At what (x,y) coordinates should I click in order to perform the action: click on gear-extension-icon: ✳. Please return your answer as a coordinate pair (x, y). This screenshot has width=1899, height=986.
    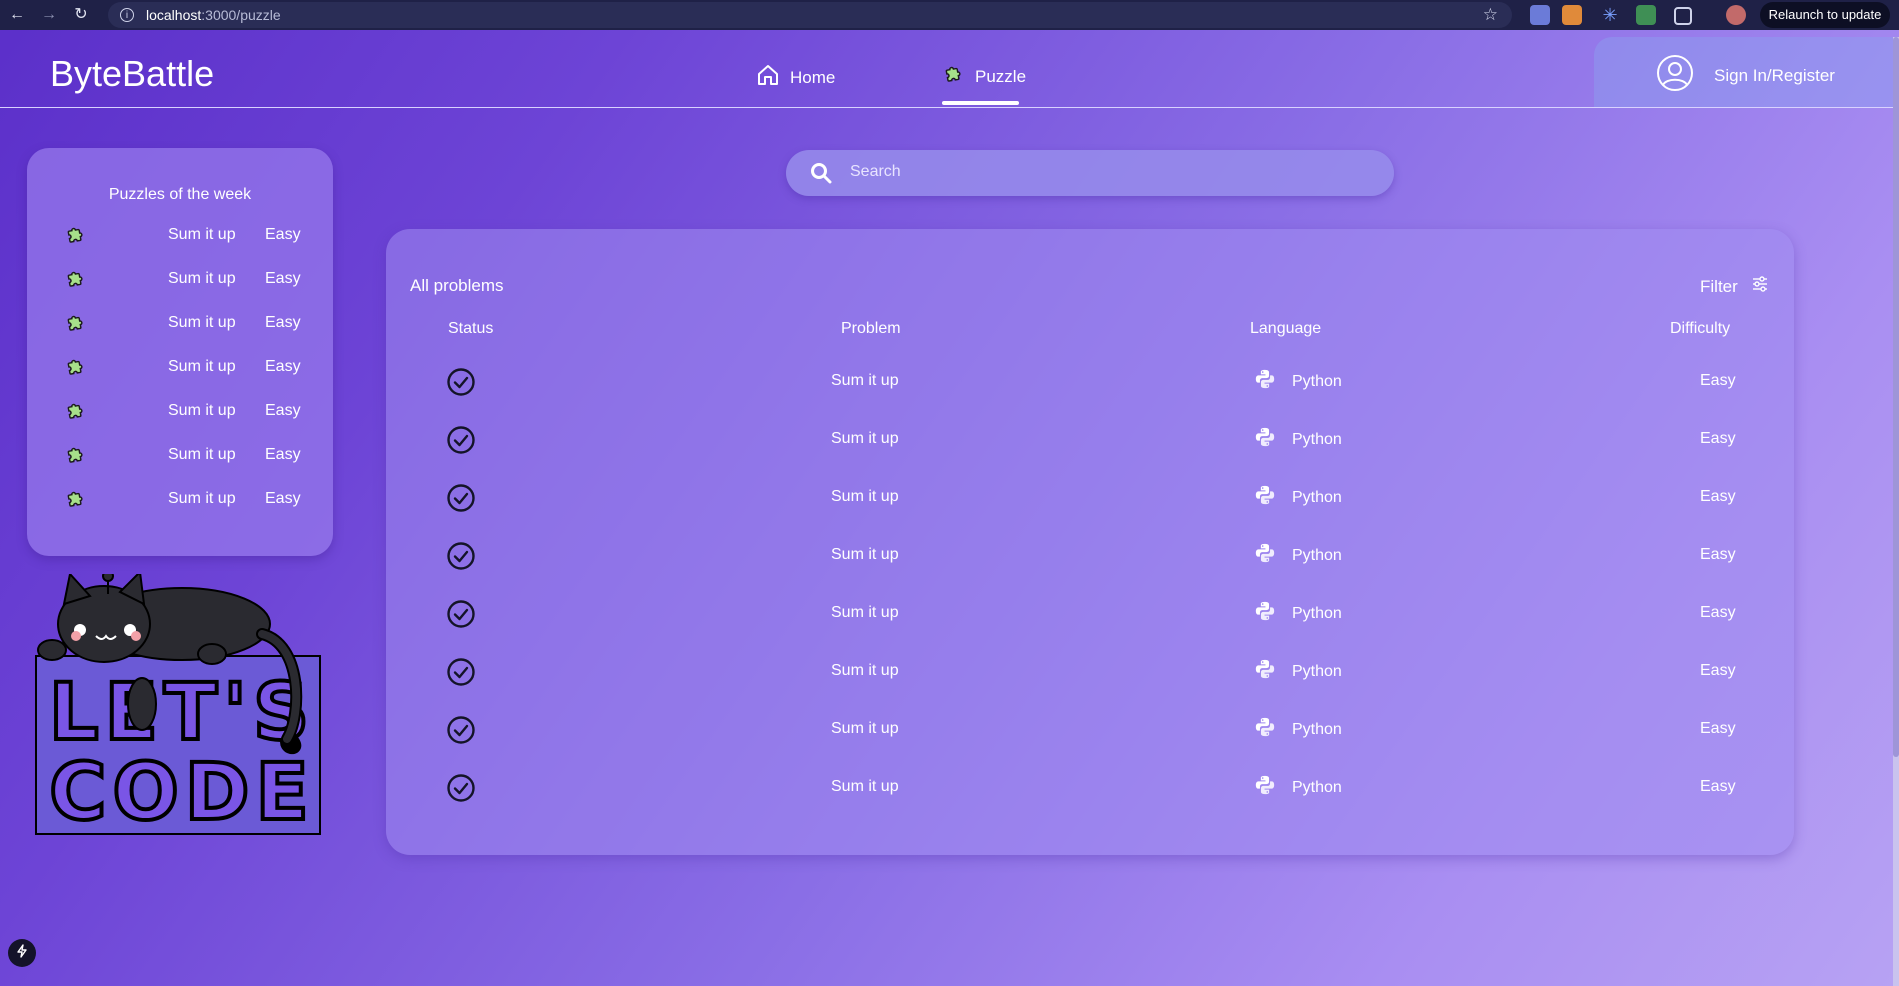
    Looking at the image, I should click on (1610, 15).